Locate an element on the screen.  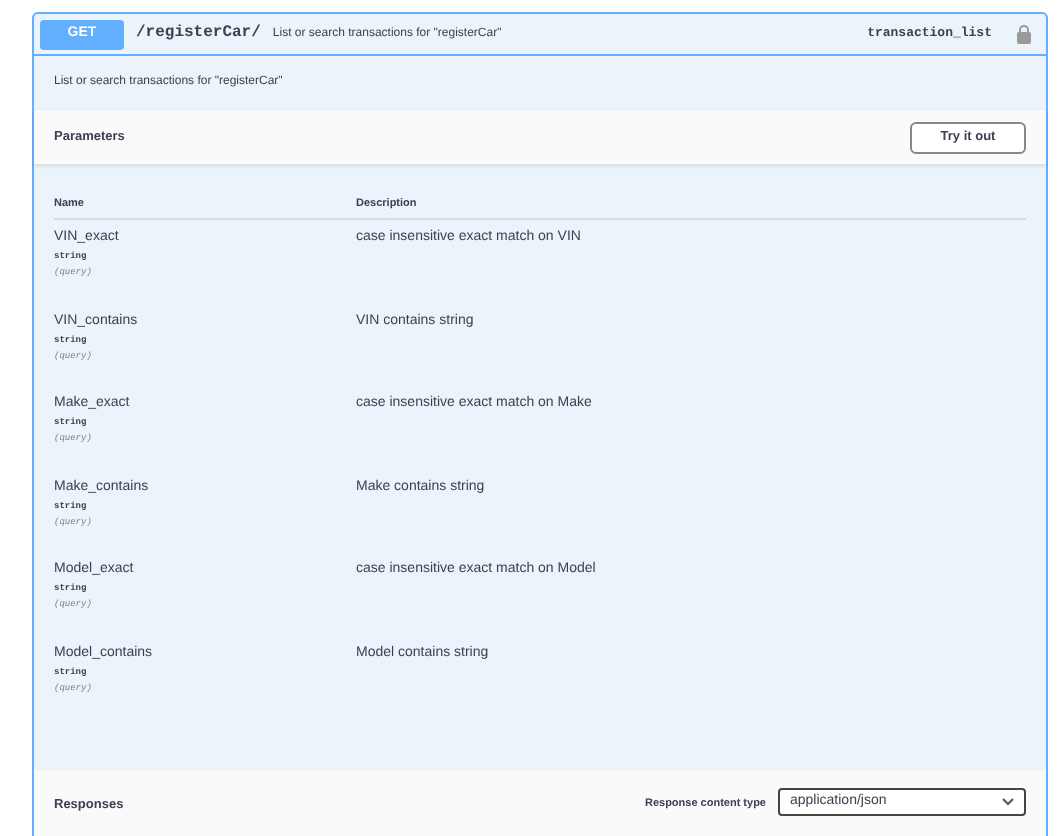
lock-icon is located at coordinates (1024, 34).